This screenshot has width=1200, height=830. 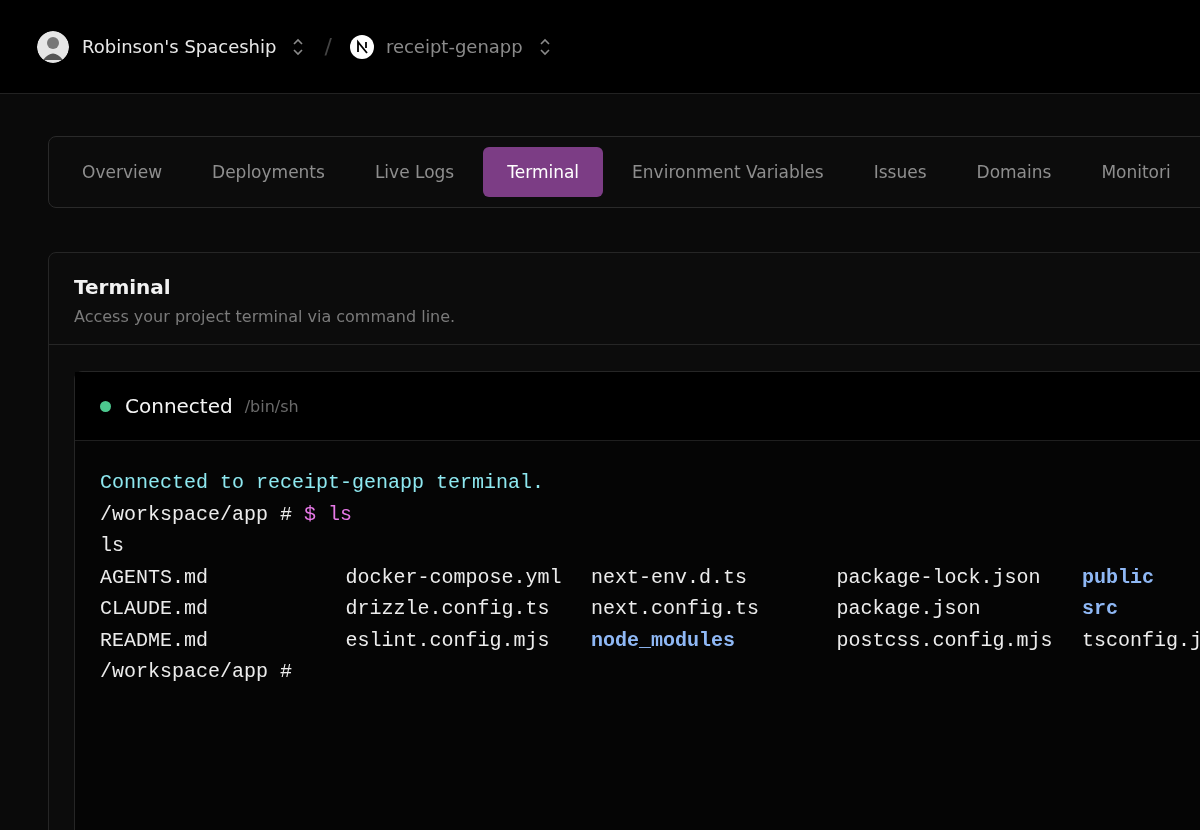 What do you see at coordinates (155, 640) in the screenshot?
I see `file-name: README.md` at bounding box center [155, 640].